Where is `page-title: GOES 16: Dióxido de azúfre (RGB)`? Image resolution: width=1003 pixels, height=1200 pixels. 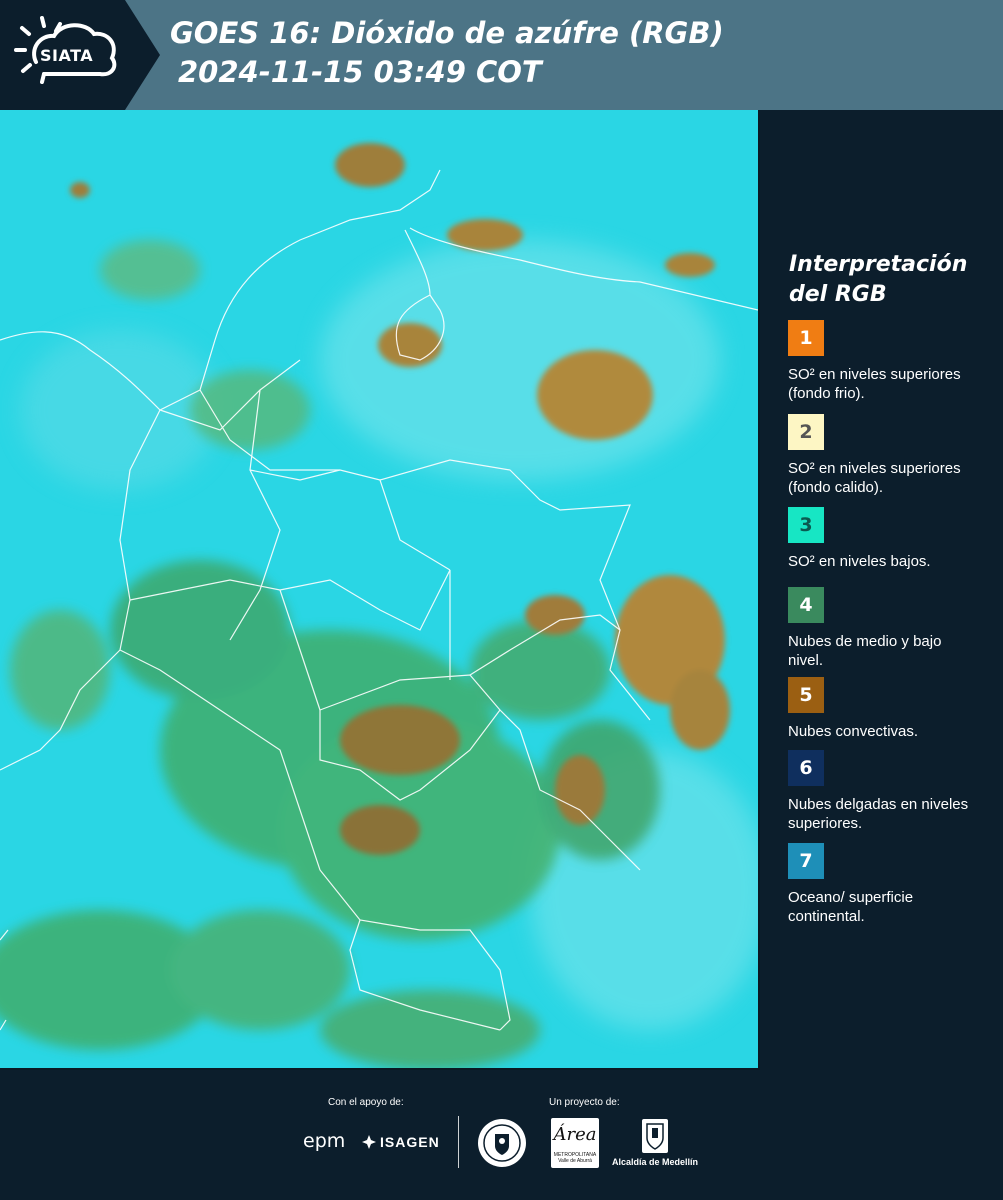
page-title: GOES 16: Dióxido de azúfre (RGB) is located at coordinates (447, 33).